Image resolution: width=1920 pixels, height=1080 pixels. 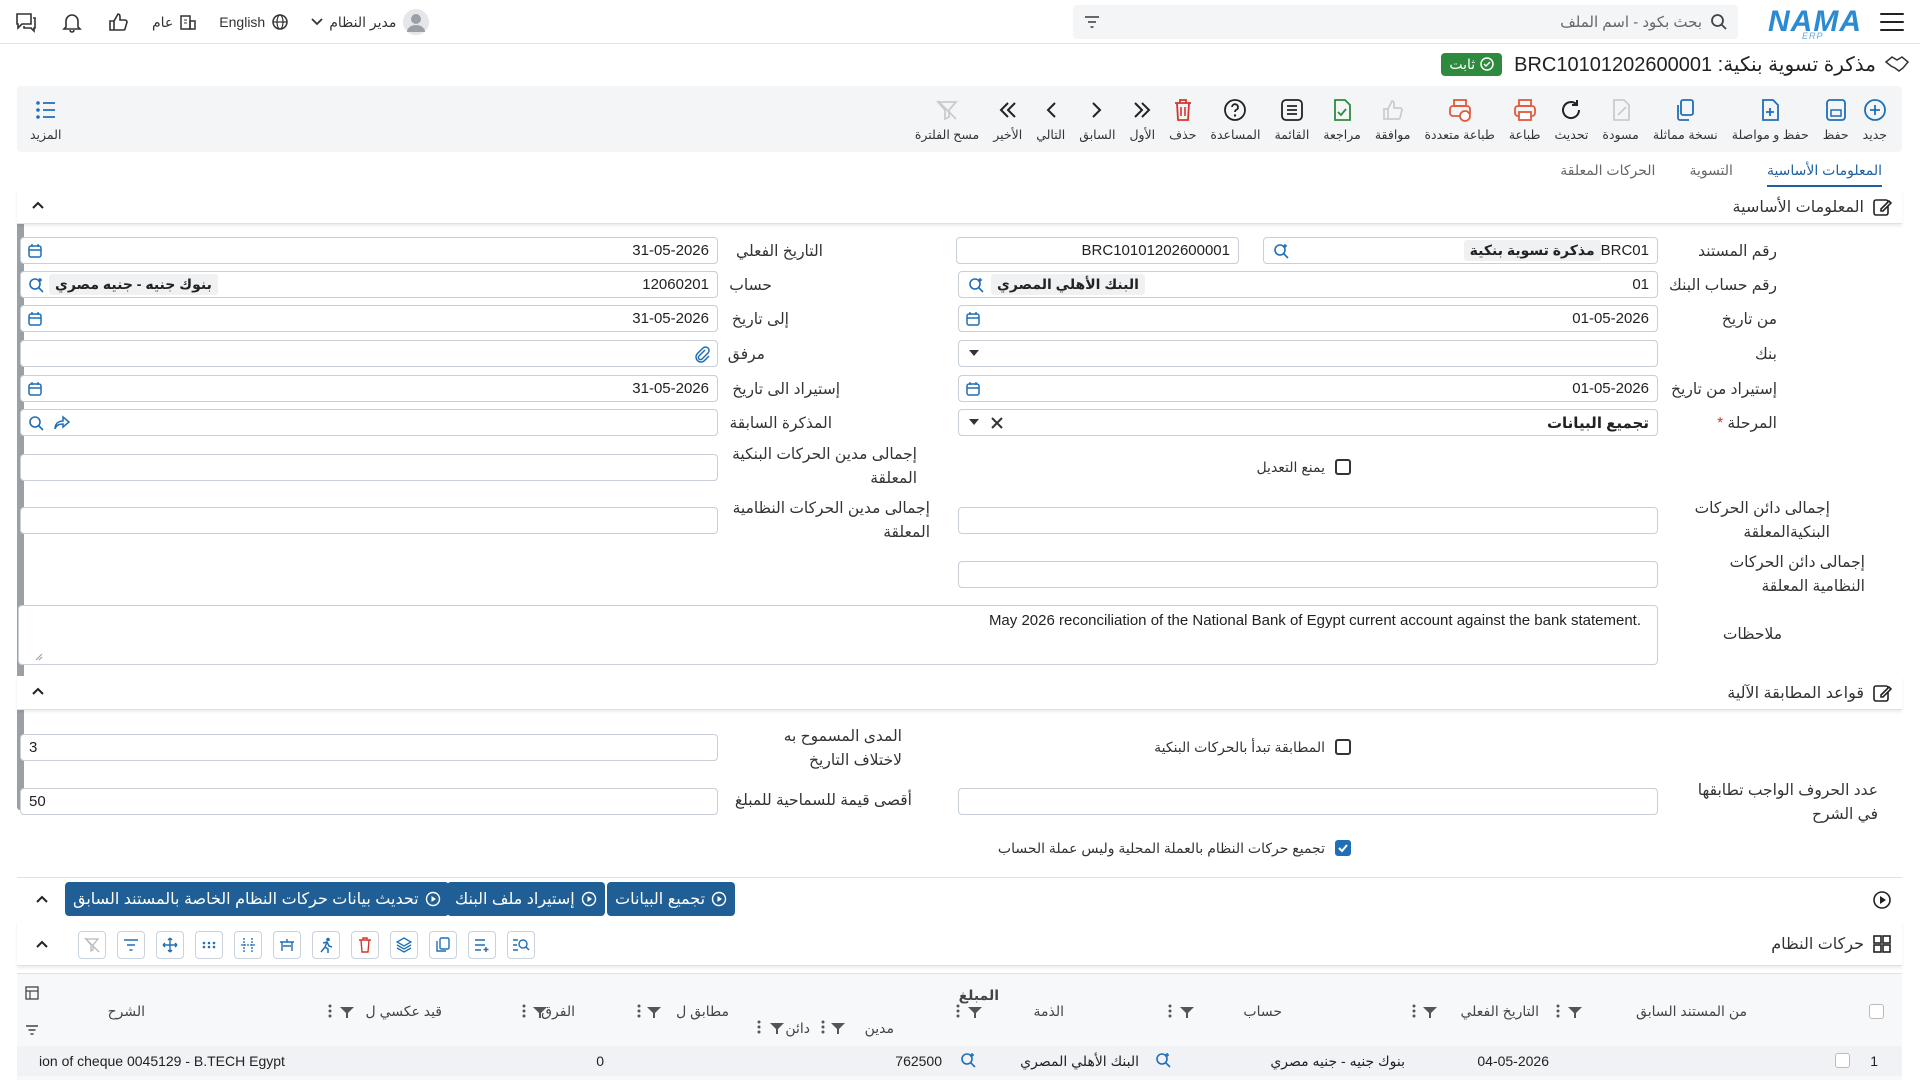 I want to click on from-date-field: 01-05-2026, so click(x=1308, y=318).